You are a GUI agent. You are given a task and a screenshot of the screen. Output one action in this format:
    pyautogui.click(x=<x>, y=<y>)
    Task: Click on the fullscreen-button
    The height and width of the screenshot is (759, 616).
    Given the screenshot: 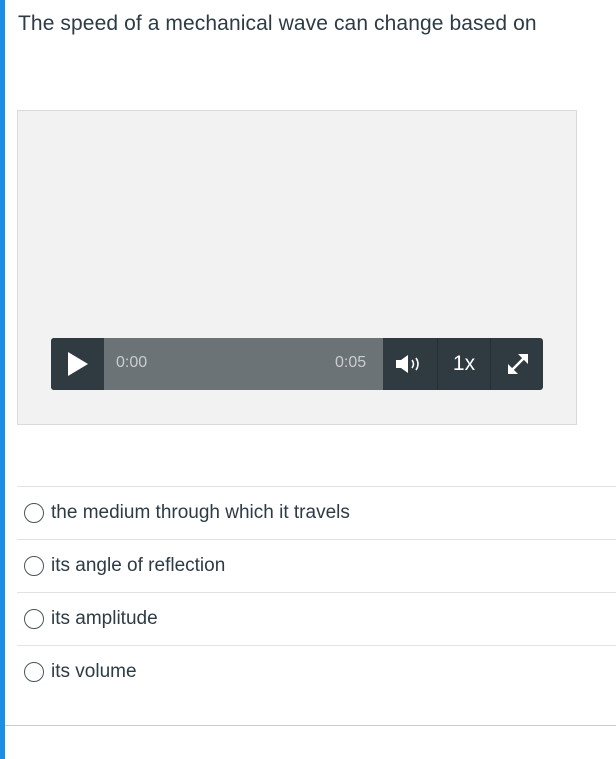 What is the action you would take?
    pyautogui.click(x=516, y=364)
    